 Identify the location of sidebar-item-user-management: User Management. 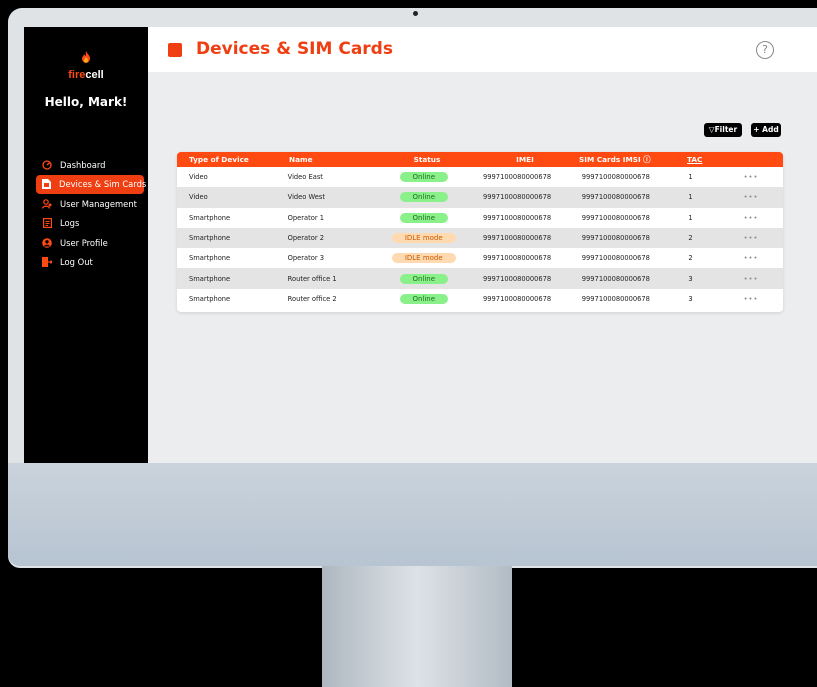
(90, 204).